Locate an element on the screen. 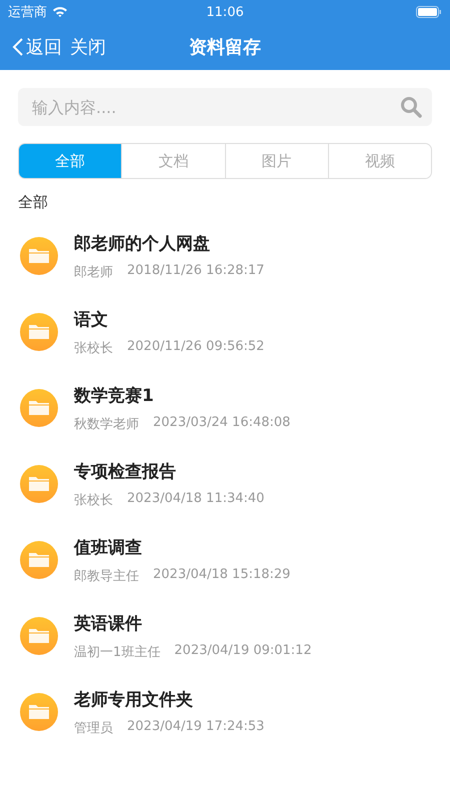 The image size is (450, 800). folder-time: 2023/04/19 17:24:53 is located at coordinates (195, 727).